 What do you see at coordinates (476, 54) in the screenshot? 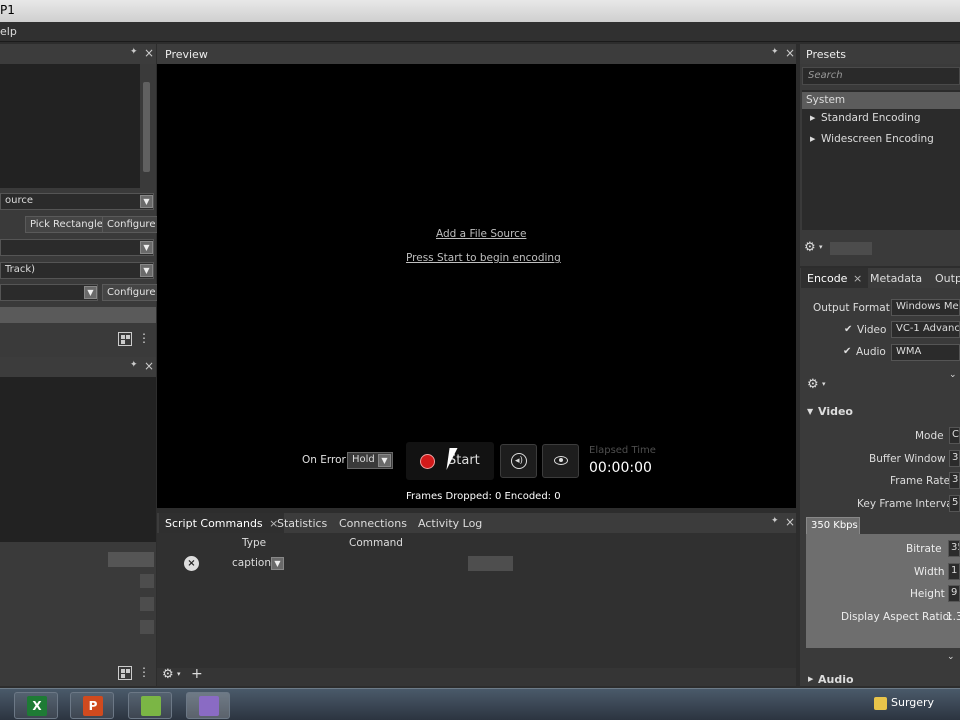
I see `preview-header: Preview ✦ ×` at bounding box center [476, 54].